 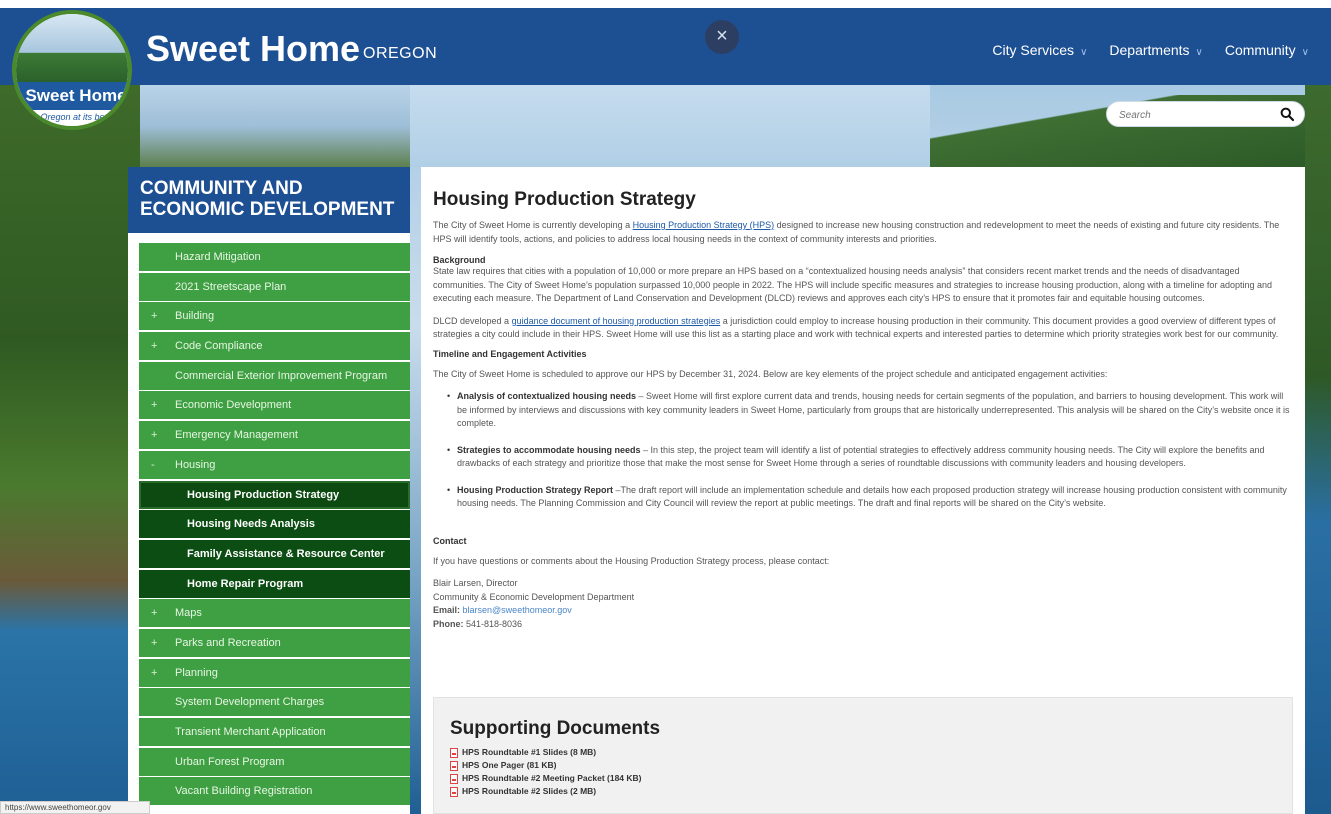 I want to click on sidebar-item-housing: - Housing, so click(x=274, y=464).